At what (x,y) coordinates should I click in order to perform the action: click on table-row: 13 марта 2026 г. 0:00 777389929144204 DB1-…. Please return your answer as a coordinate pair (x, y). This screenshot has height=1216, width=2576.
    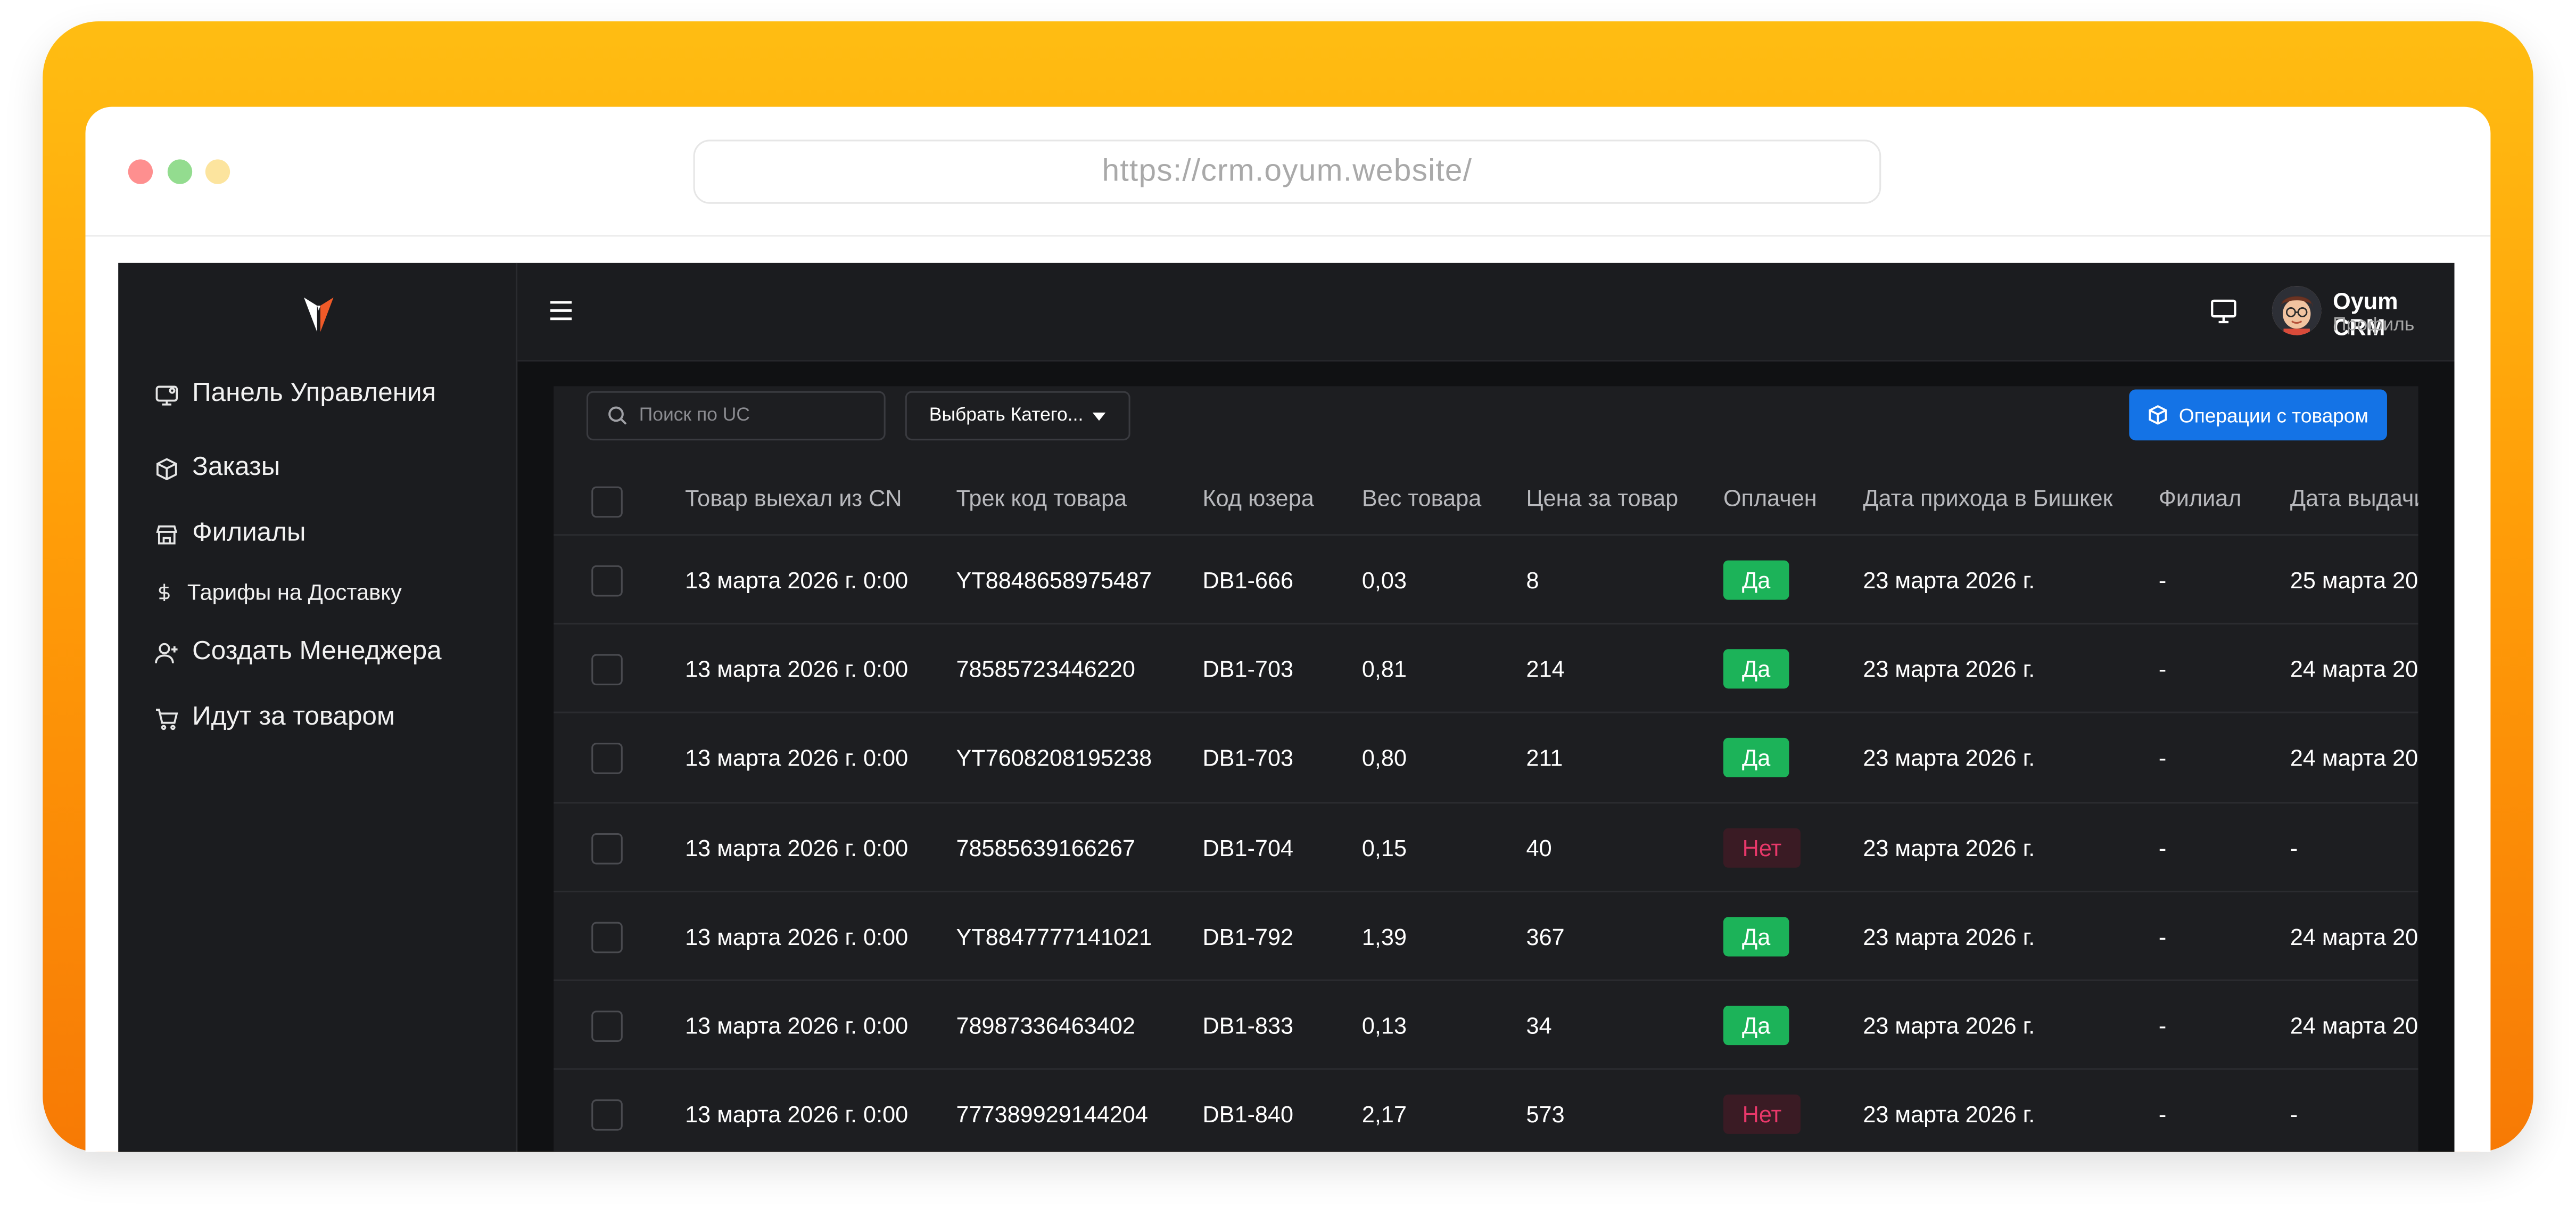
    Looking at the image, I should click on (1486, 1110).